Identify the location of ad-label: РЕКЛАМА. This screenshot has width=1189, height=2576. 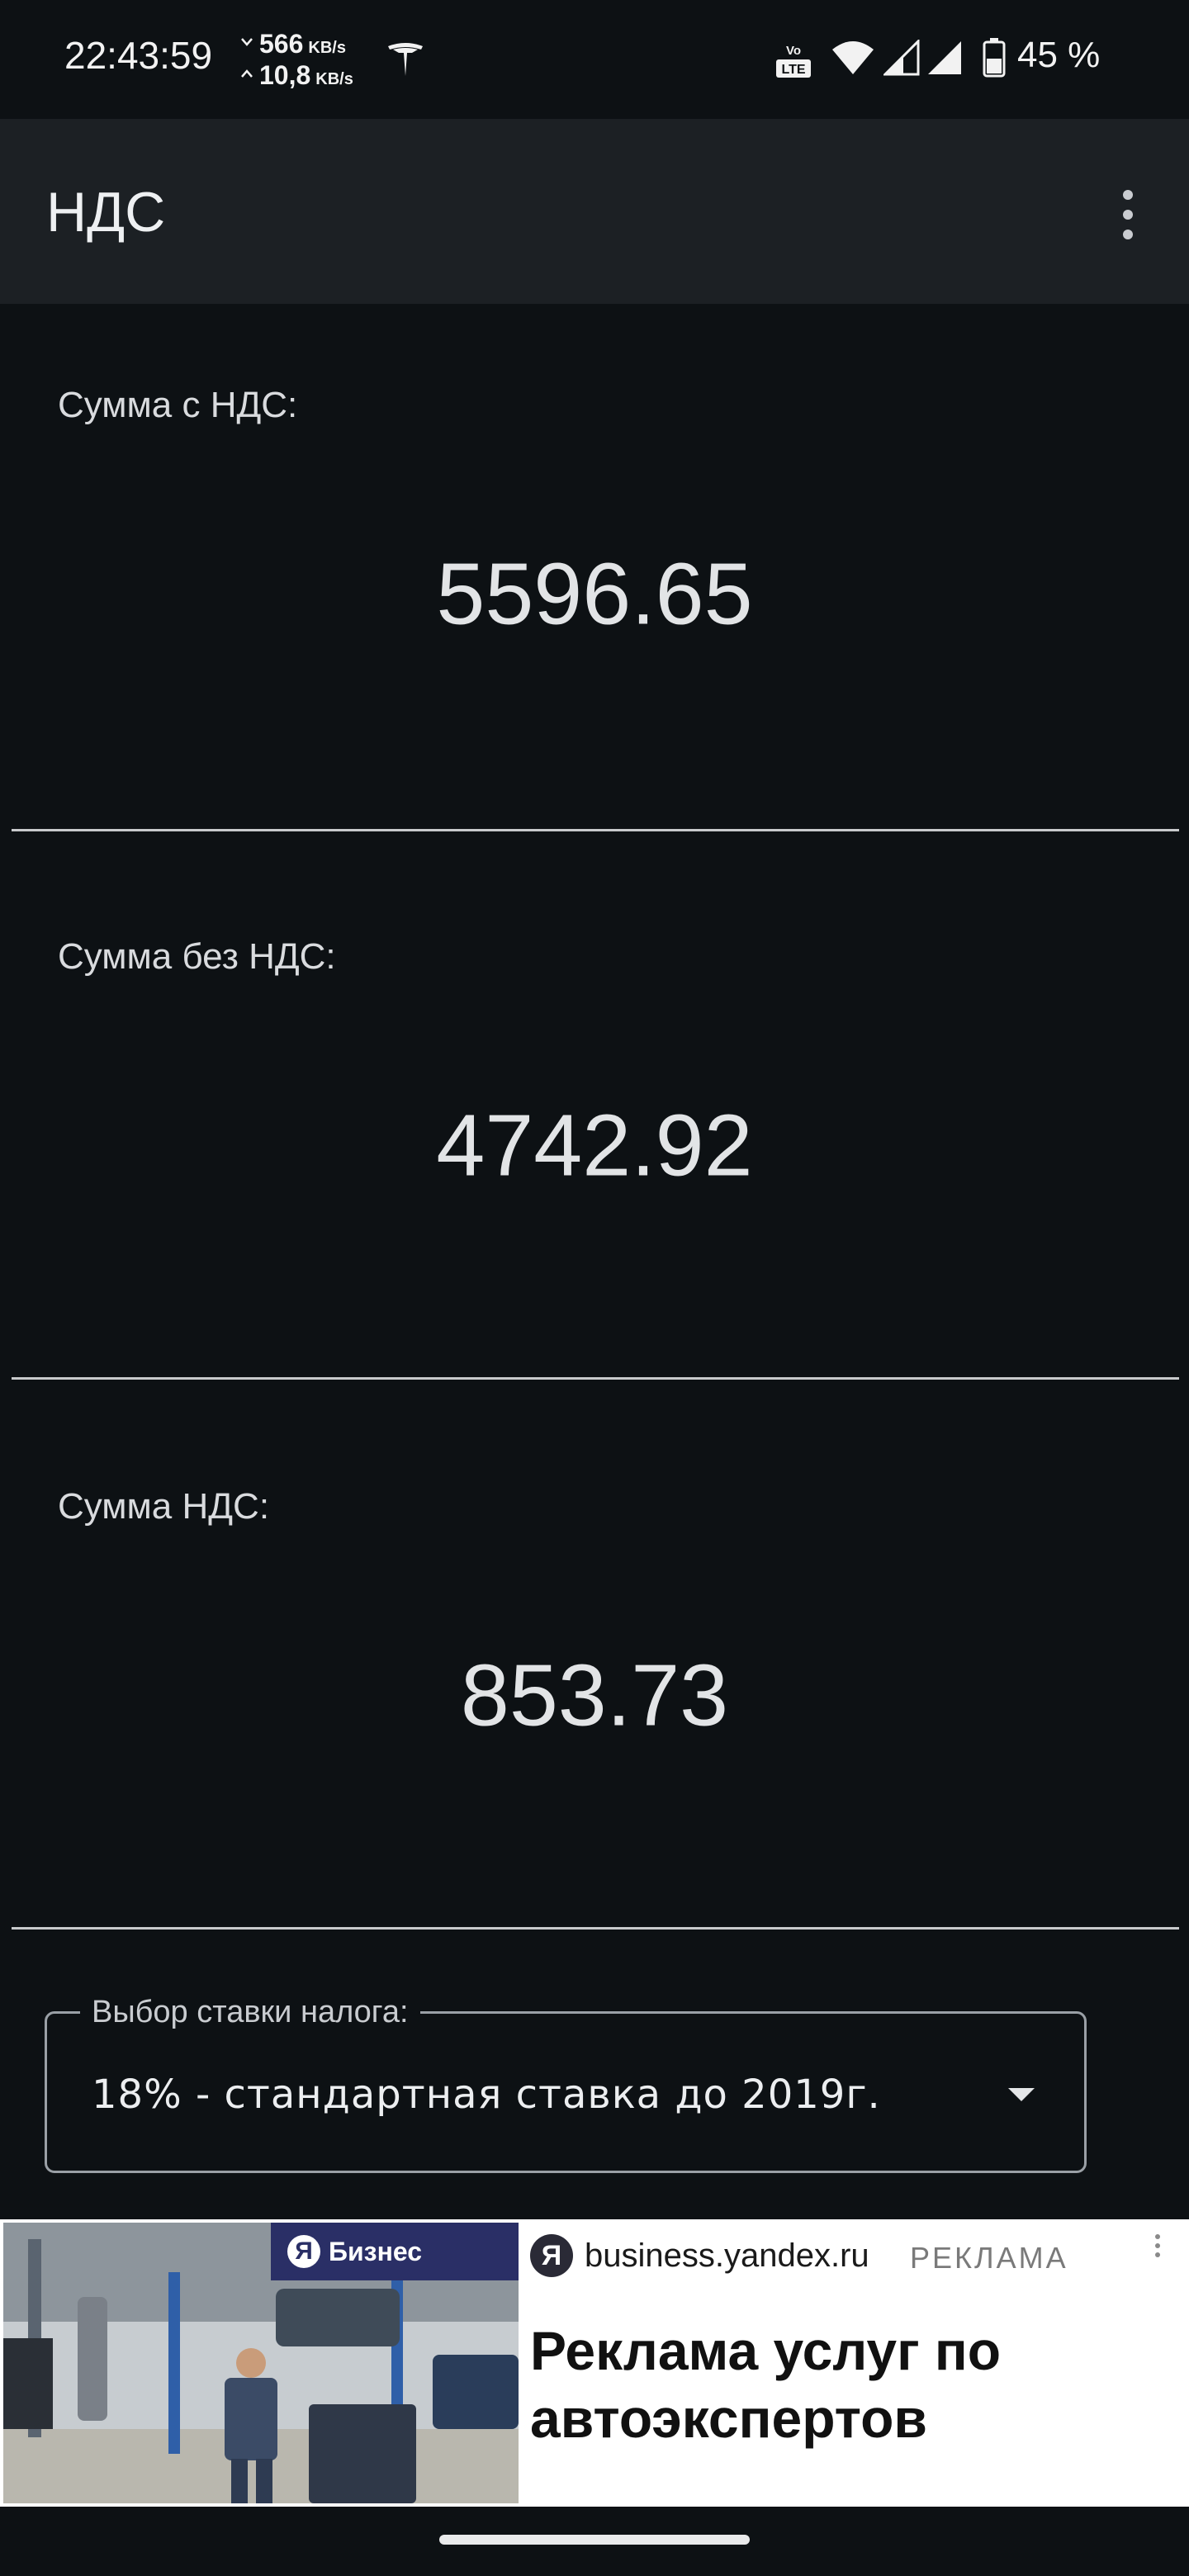
(989, 2258).